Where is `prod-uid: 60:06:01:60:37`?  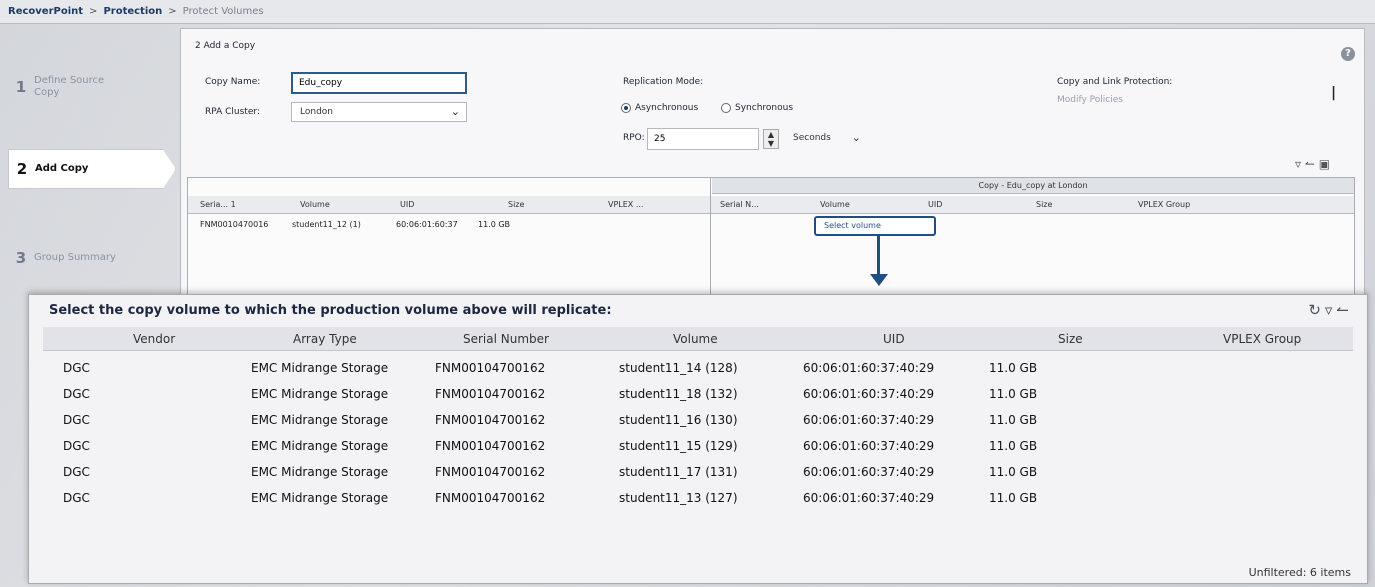 prod-uid: 60:06:01:60:37 is located at coordinates (427, 224).